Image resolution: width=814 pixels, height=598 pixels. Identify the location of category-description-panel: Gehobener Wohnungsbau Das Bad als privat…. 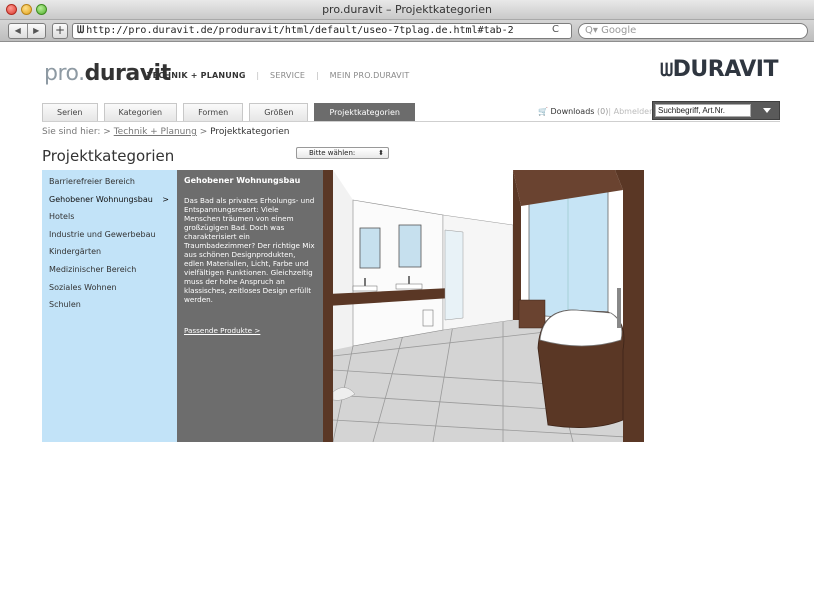
(250, 306).